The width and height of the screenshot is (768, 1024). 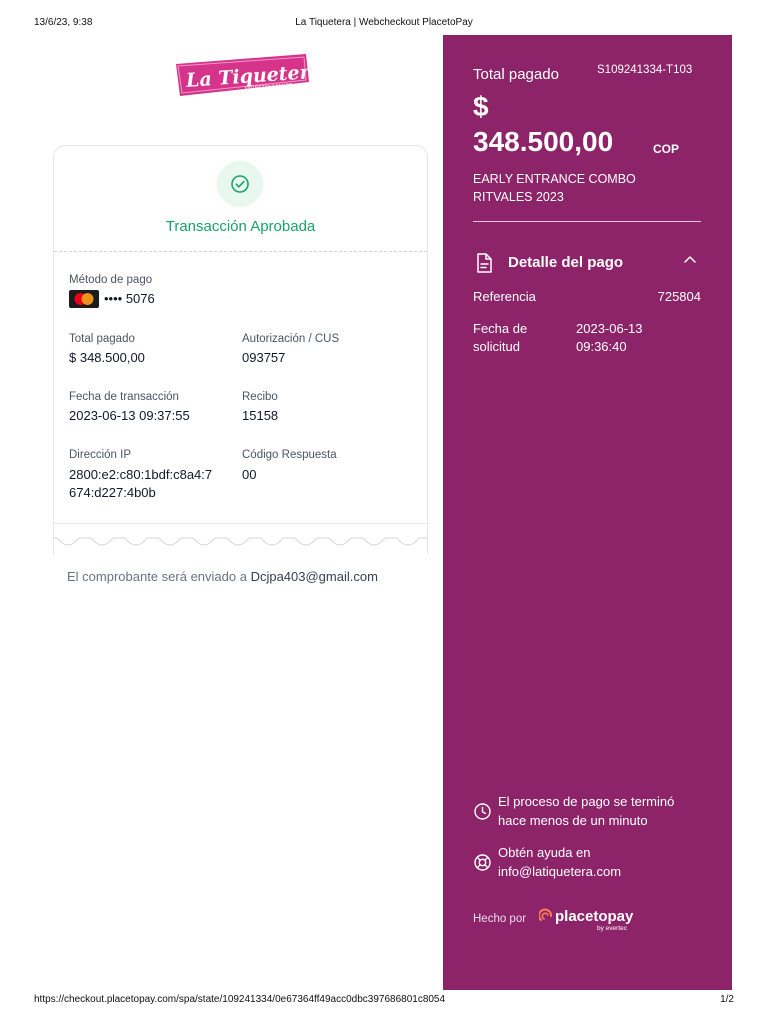 What do you see at coordinates (609, 328) in the screenshot?
I see `request-date-value-line1: 2023-06-13` at bounding box center [609, 328].